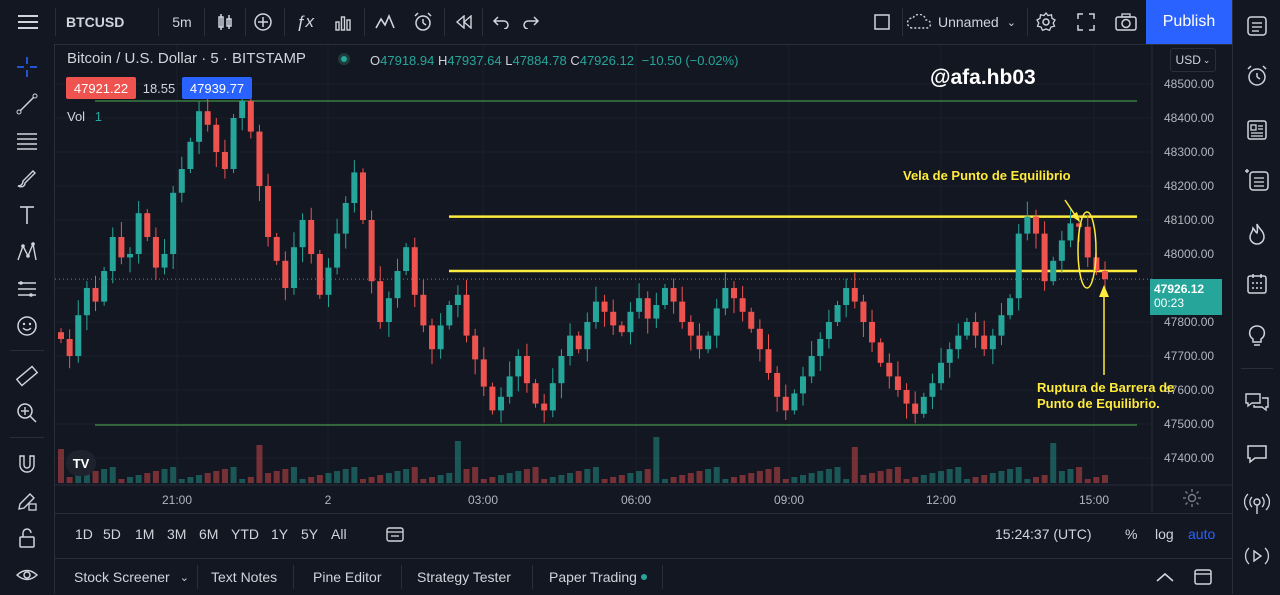 This screenshot has width=1280, height=595. What do you see at coordinates (81, 463) in the screenshot?
I see `tradingview-logo-icon: TV` at bounding box center [81, 463].